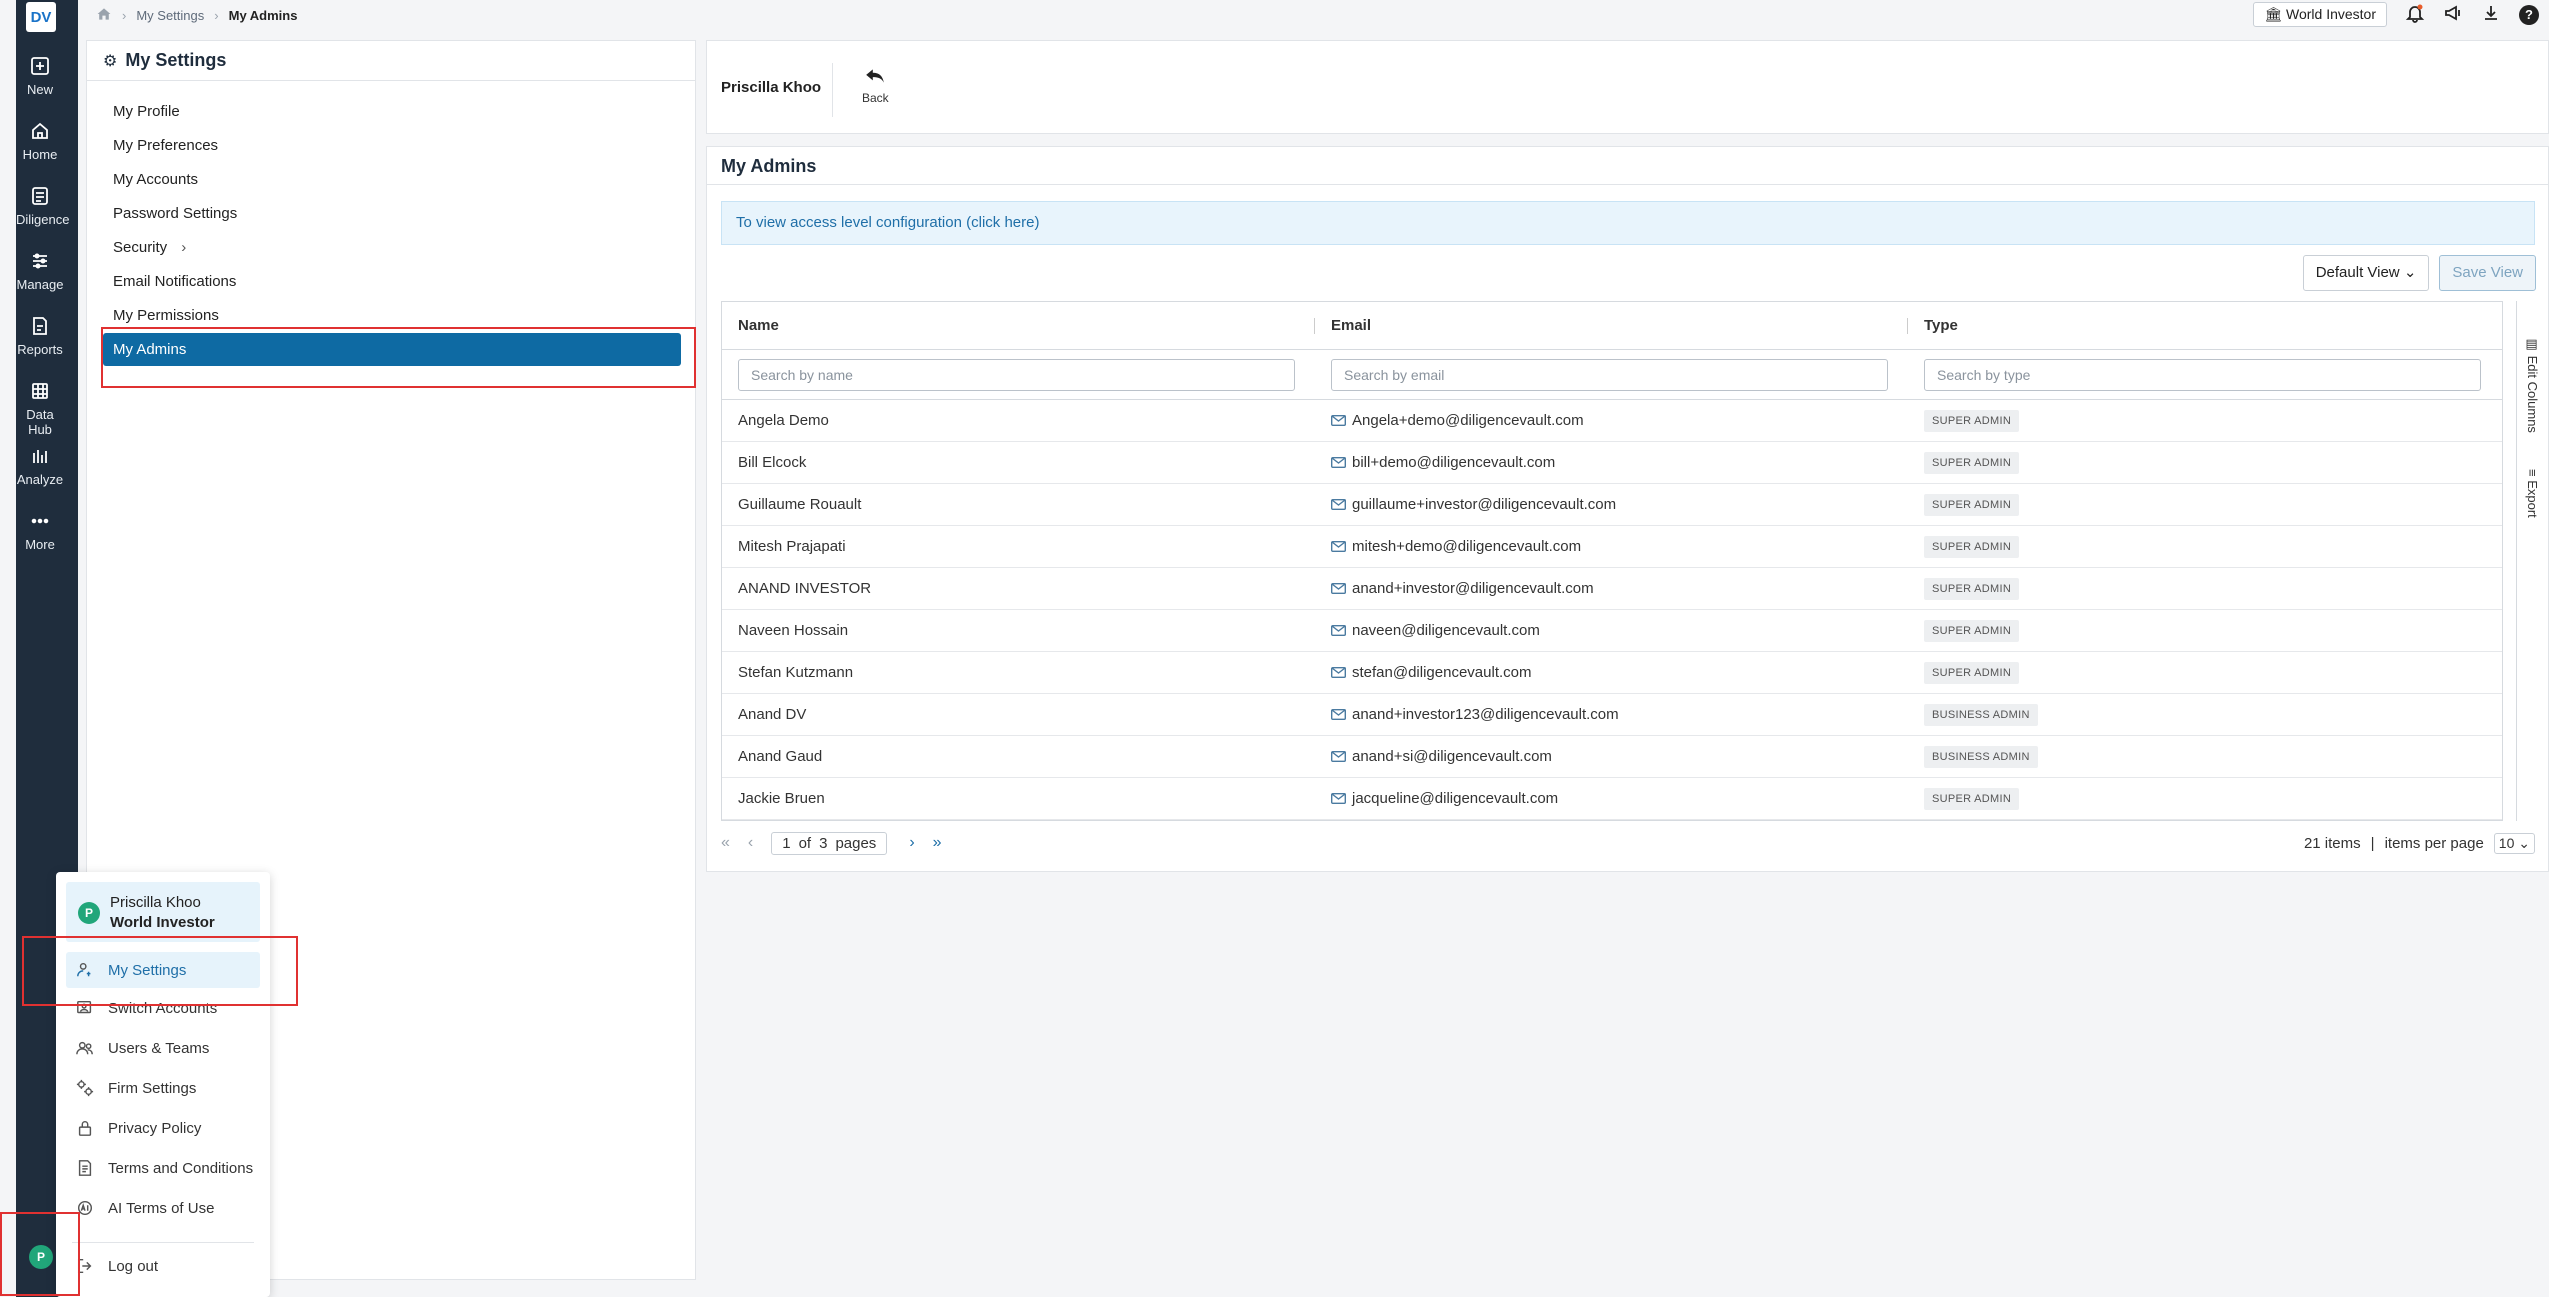 The image size is (2549, 1297). I want to click on grid-side-tools: ▤ Edit Columns ≡ Export, so click(2532, 561).